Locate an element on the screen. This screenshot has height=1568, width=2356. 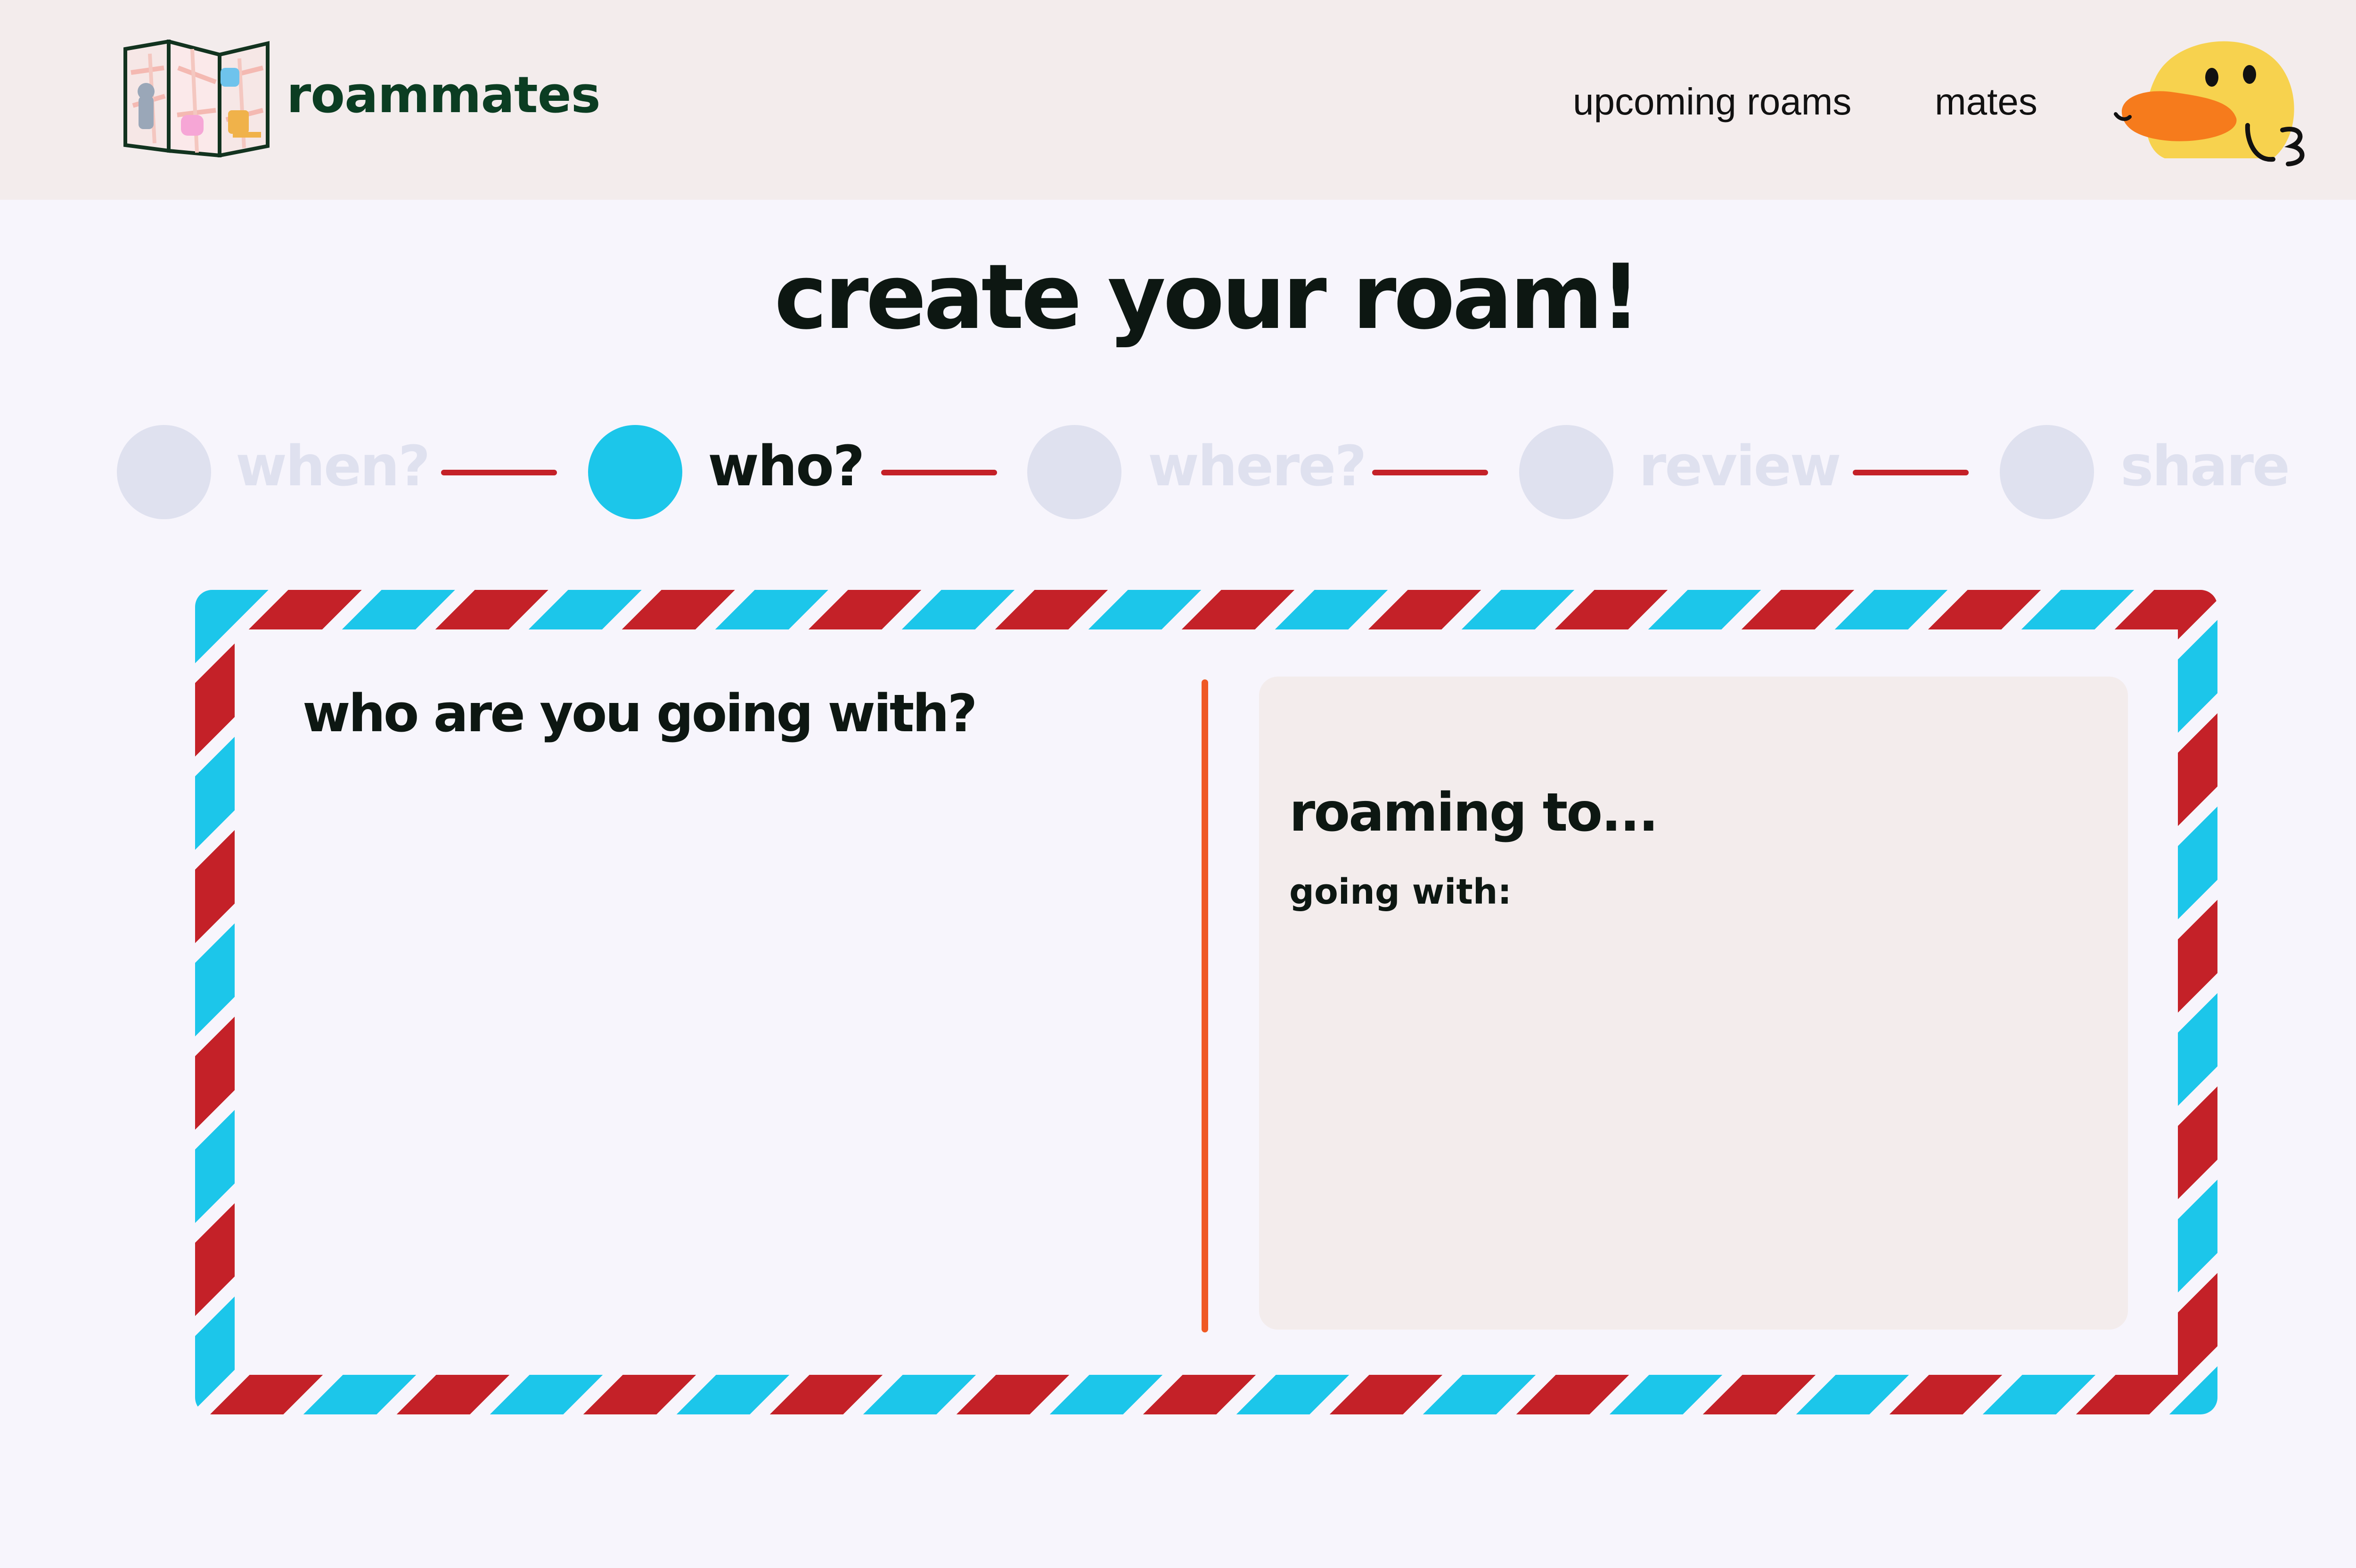
step-when-circle is located at coordinates (164, 472).